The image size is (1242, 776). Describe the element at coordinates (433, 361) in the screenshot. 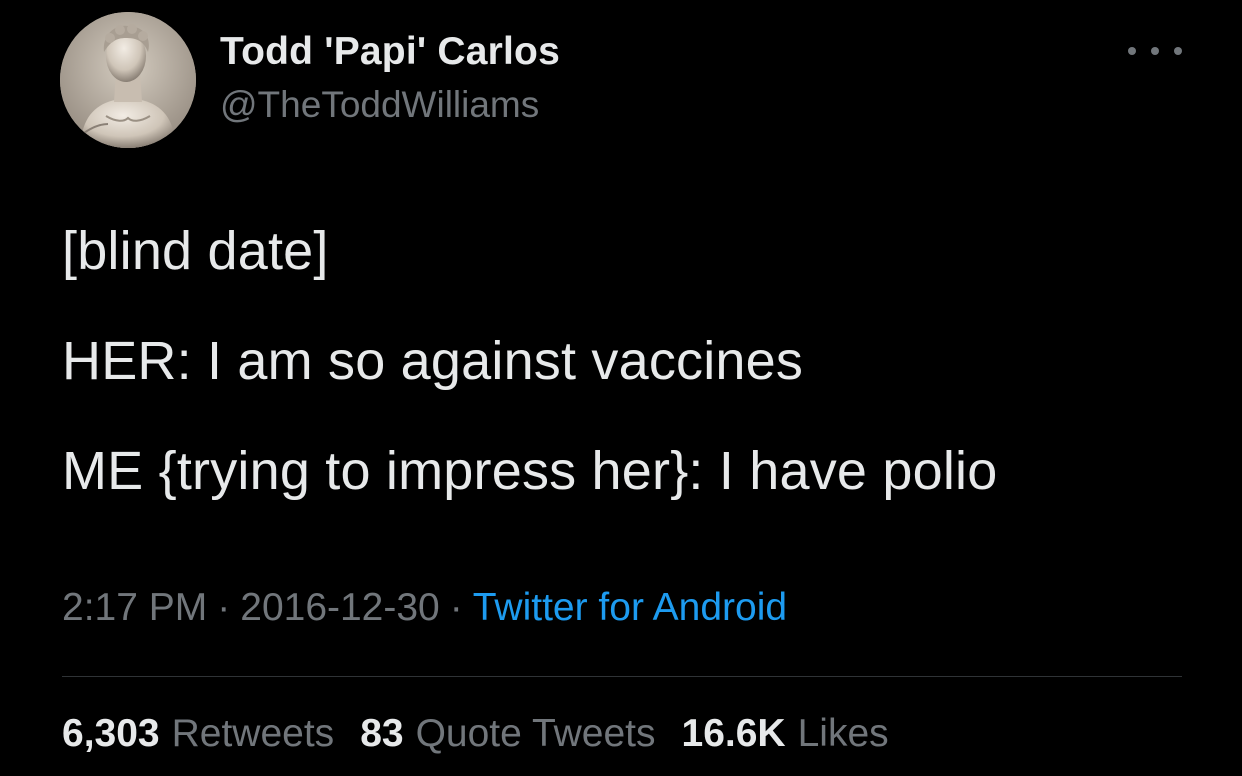

I see `tweet-text-line: HER: I am so against vaccines` at that location.